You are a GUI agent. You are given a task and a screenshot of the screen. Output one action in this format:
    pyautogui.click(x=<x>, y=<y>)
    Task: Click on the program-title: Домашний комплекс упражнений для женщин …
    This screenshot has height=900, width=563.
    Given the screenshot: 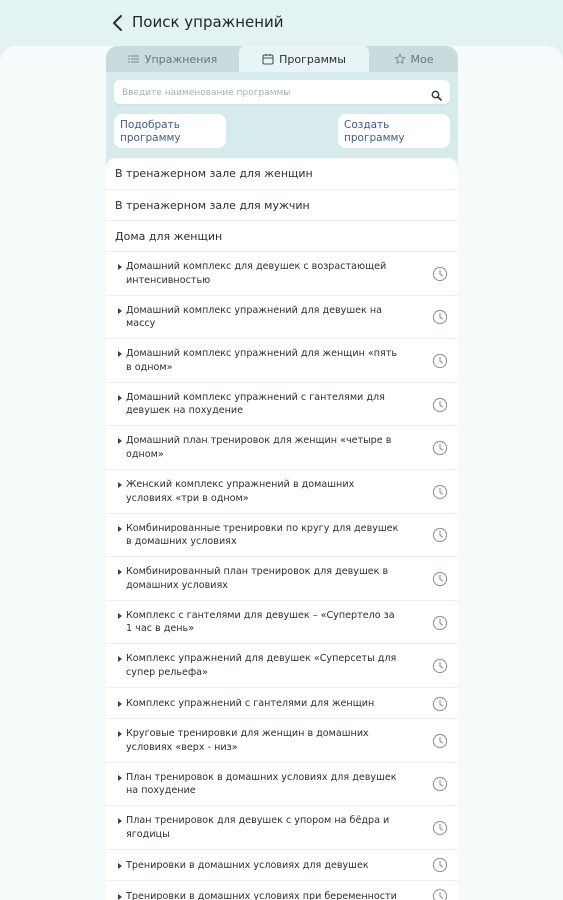 What is the action you would take?
    pyautogui.click(x=262, y=360)
    